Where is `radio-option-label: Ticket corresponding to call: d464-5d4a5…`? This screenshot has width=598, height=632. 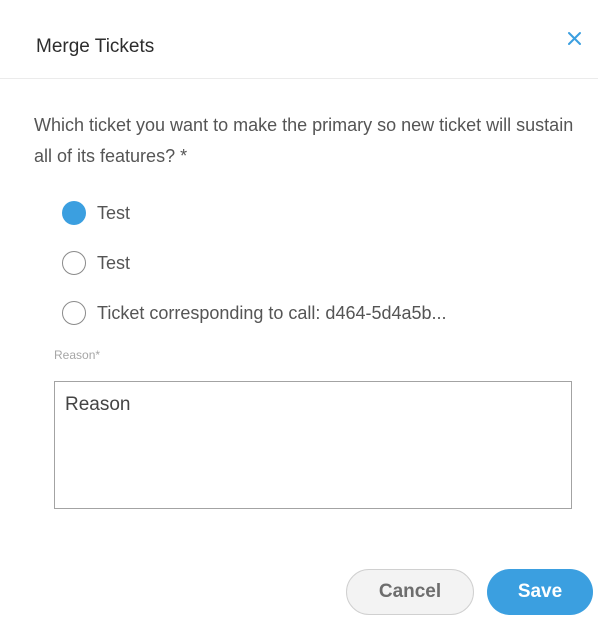
radio-option-label: Ticket corresponding to call: d464-5d4a5… is located at coordinates (272, 312).